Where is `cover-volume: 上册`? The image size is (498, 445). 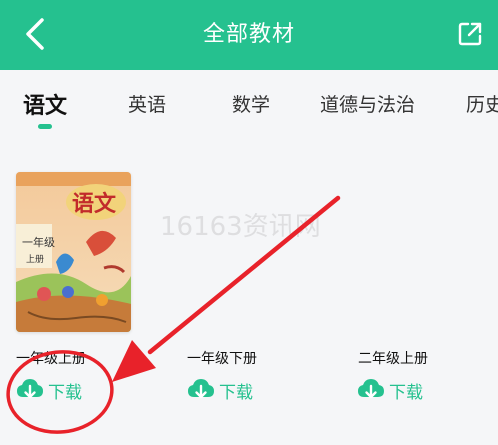
cover-volume: 上册 is located at coordinates (35, 260).